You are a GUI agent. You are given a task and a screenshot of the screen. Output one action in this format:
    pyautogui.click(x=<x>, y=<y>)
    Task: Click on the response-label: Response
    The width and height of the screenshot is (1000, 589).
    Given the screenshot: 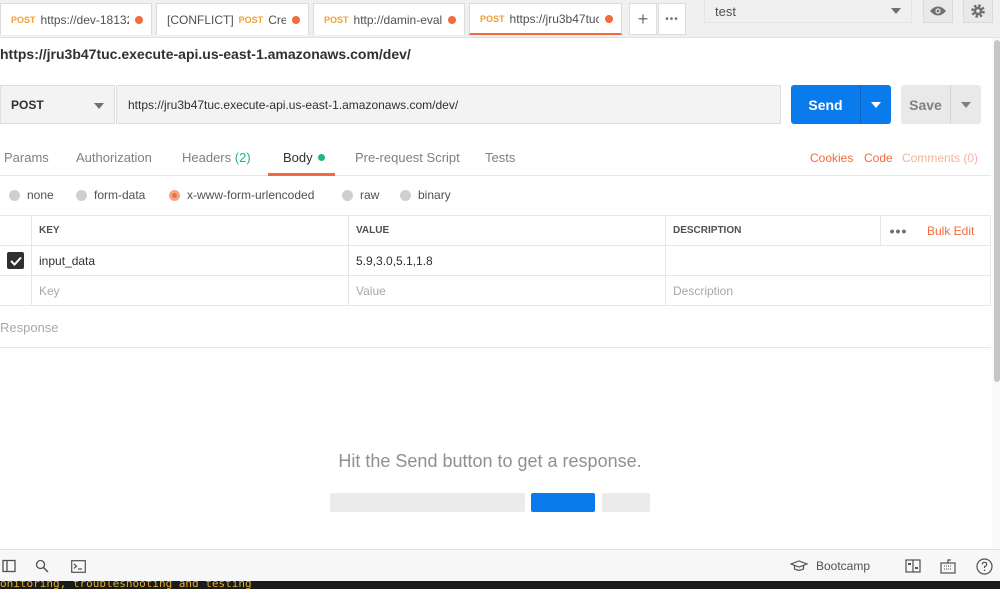 What is the action you would take?
    pyautogui.click(x=29, y=327)
    